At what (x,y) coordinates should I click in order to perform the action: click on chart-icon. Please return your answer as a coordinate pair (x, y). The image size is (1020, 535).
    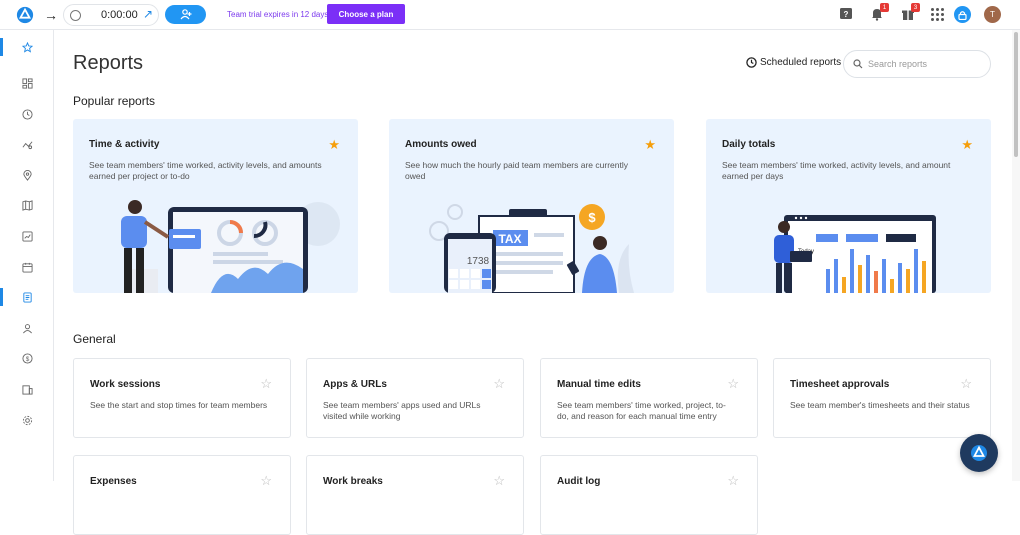
    Looking at the image, I should click on (27, 236).